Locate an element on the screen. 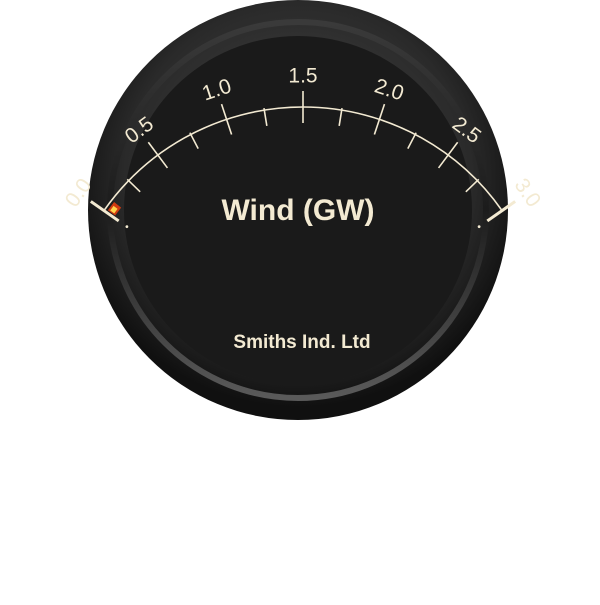 The image size is (600, 605). scale-end-dot is located at coordinates (479, 227).